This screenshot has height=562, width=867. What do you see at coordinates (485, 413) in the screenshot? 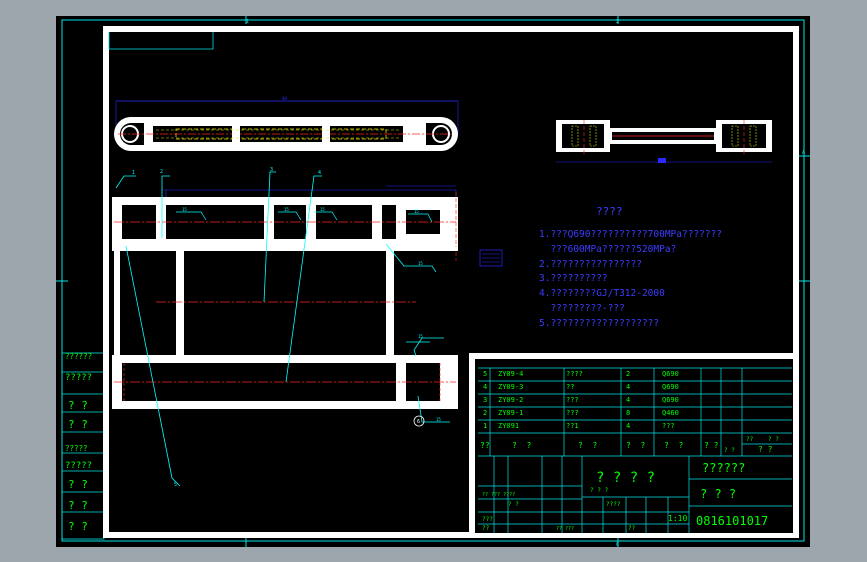
I see `bom-cell-no: 2` at bounding box center [485, 413].